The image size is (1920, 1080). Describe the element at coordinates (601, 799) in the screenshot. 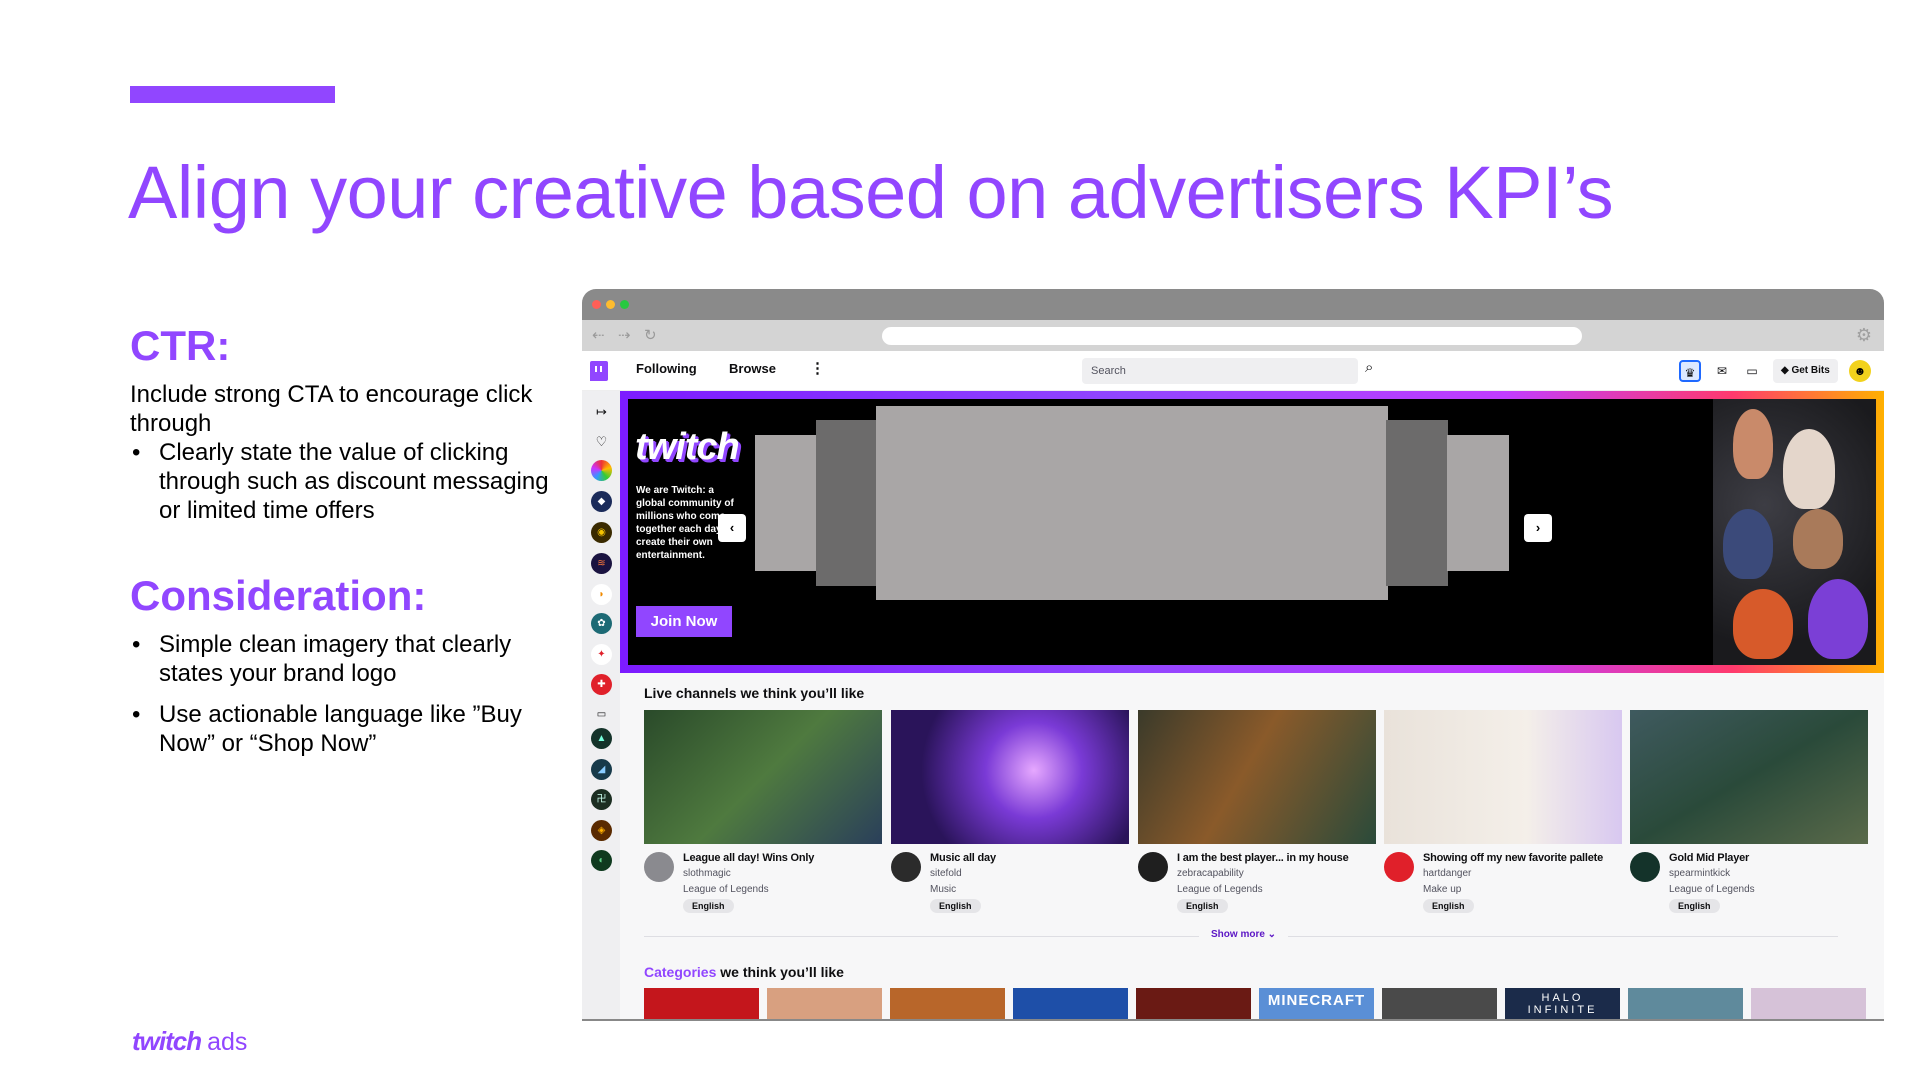

I see `channel-avatar-icon: 卍` at that location.